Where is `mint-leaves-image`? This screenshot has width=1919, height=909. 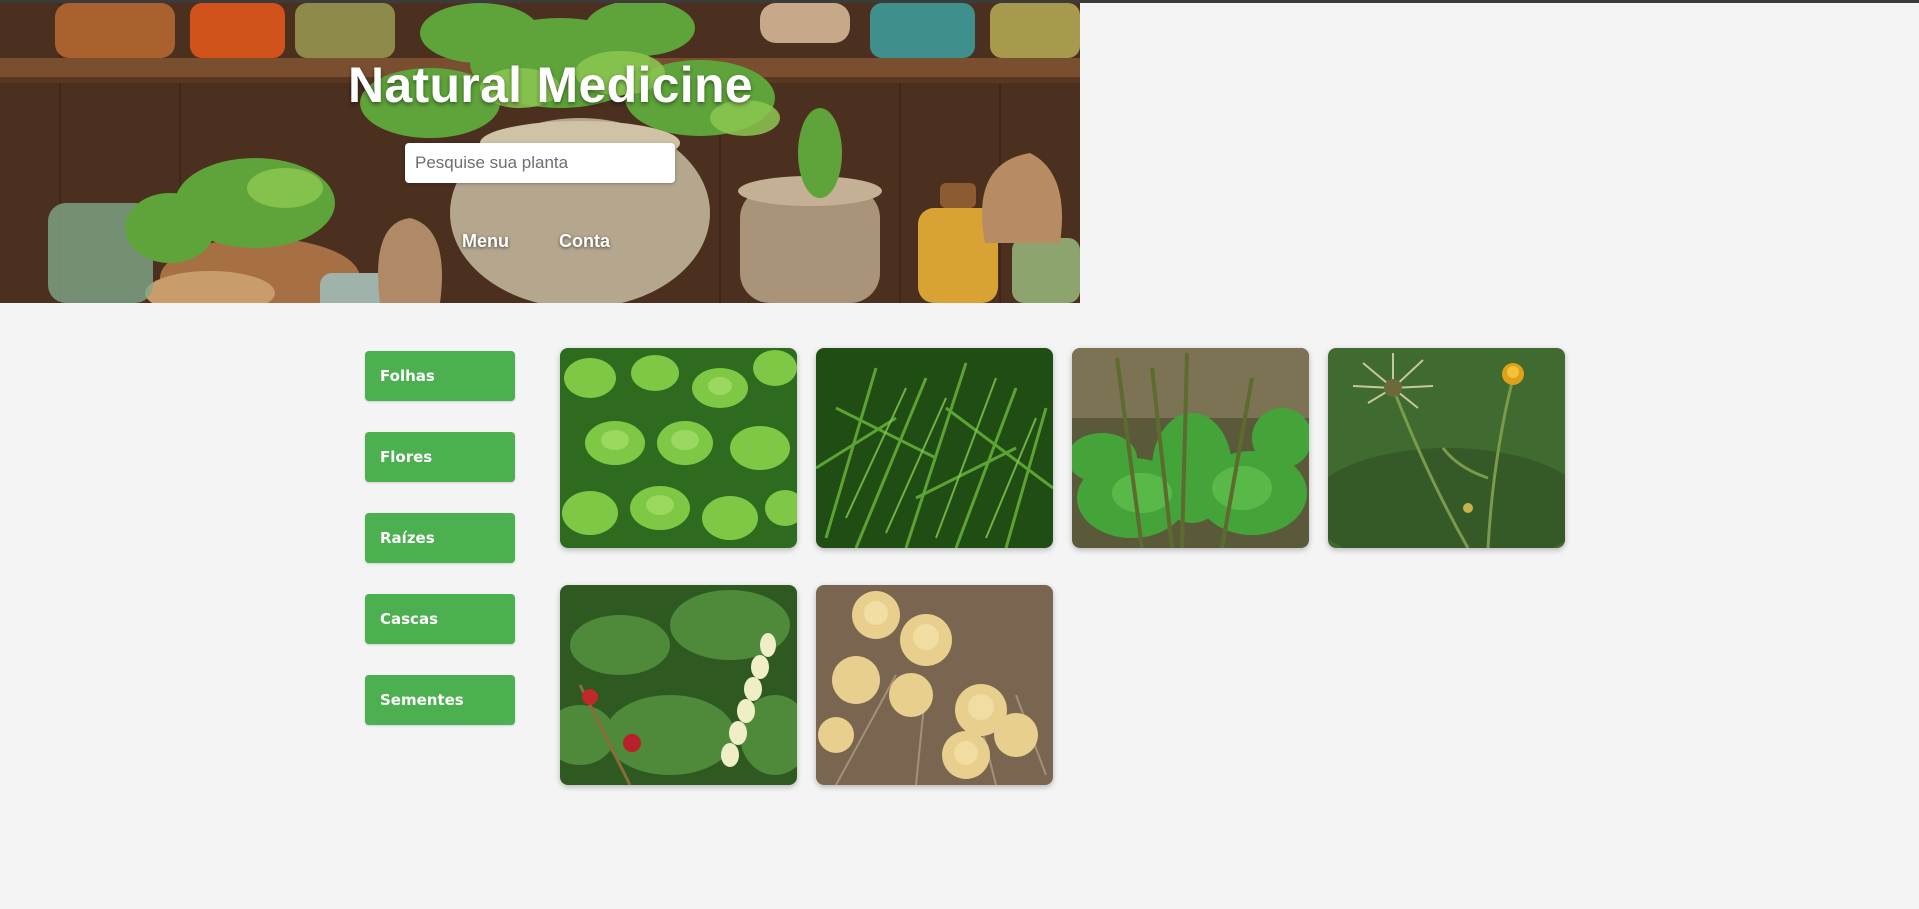
mint-leaves-image is located at coordinates (678, 448).